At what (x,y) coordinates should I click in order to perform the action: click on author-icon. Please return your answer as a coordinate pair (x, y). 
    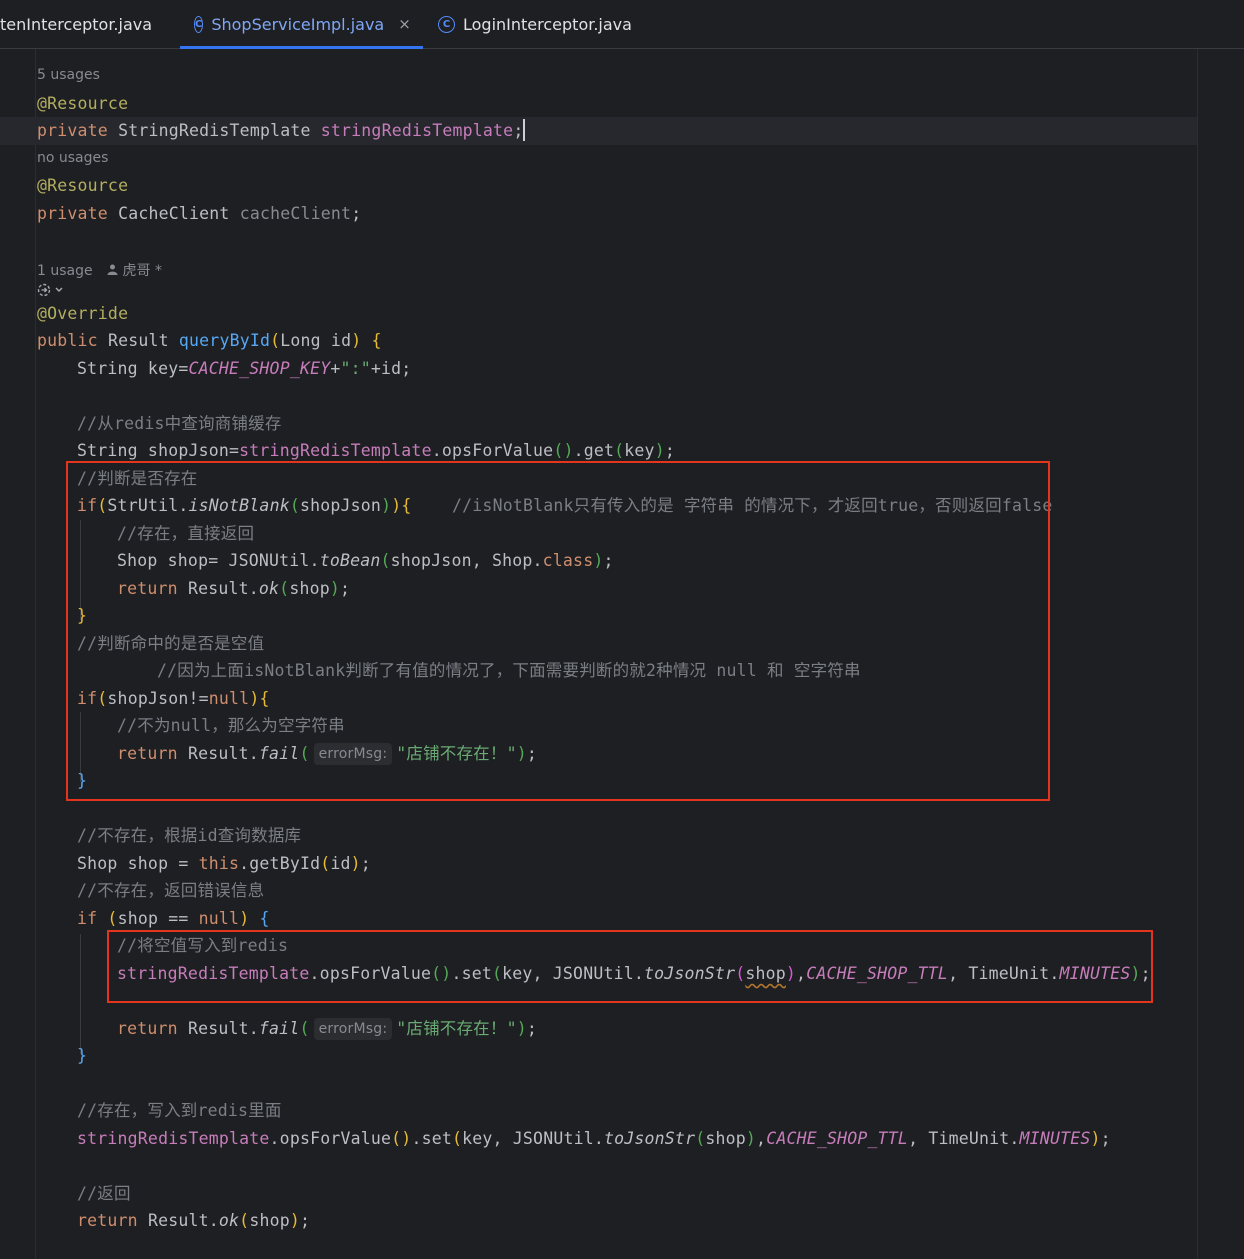
    Looking at the image, I should click on (114, 271).